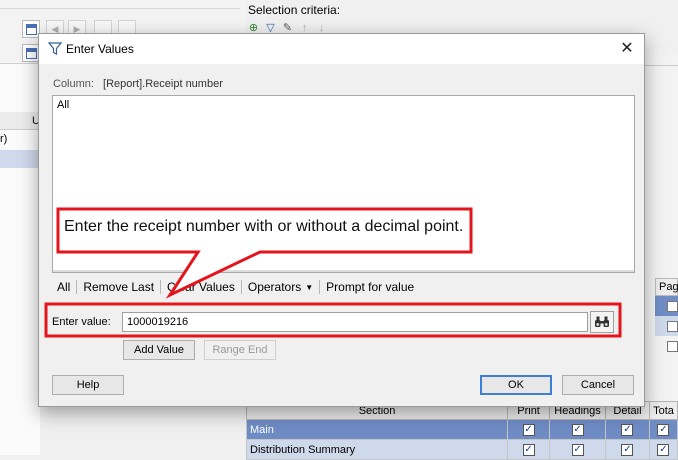  I want to click on table-row: Distribution Summary ✓ ✓ ✓ ✓, so click(461, 449).